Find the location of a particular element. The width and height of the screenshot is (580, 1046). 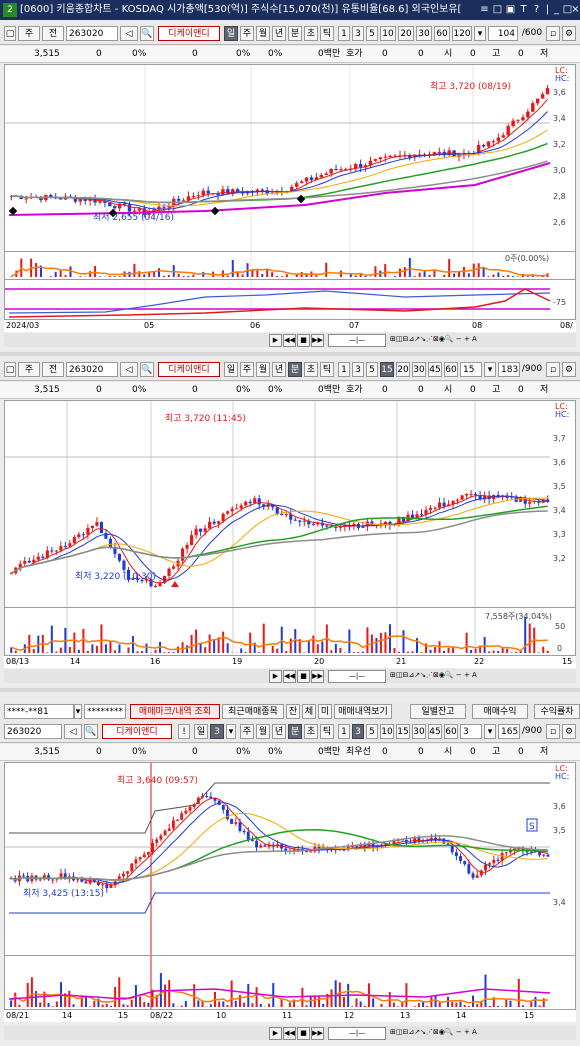

count-input: 183 is located at coordinates (509, 369).